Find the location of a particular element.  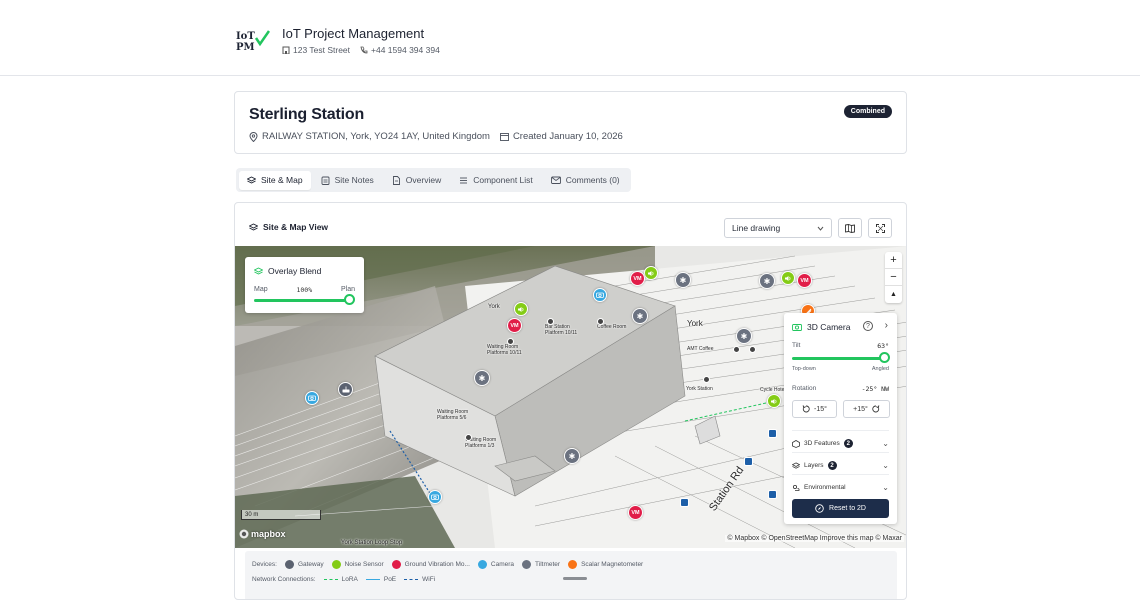

map-book-button is located at coordinates (850, 228).